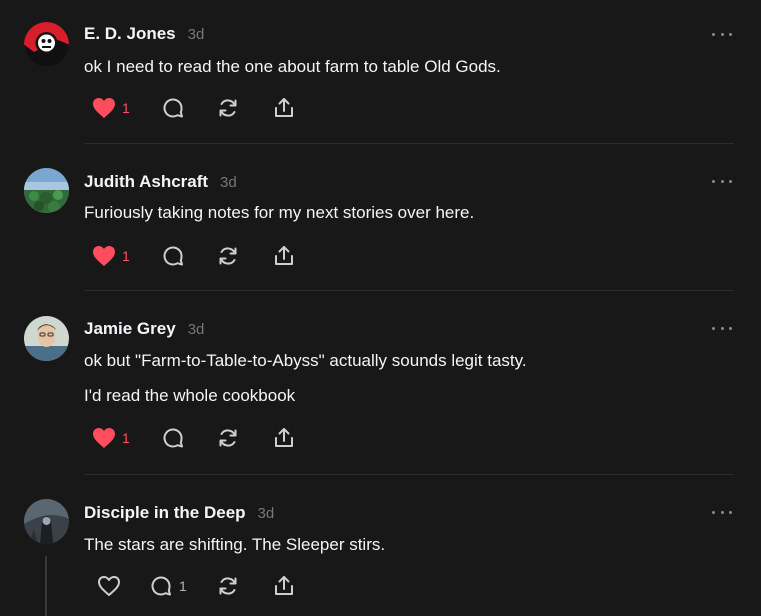  I want to click on post-header: Disciple in the Deep 3d, so click(179, 518).